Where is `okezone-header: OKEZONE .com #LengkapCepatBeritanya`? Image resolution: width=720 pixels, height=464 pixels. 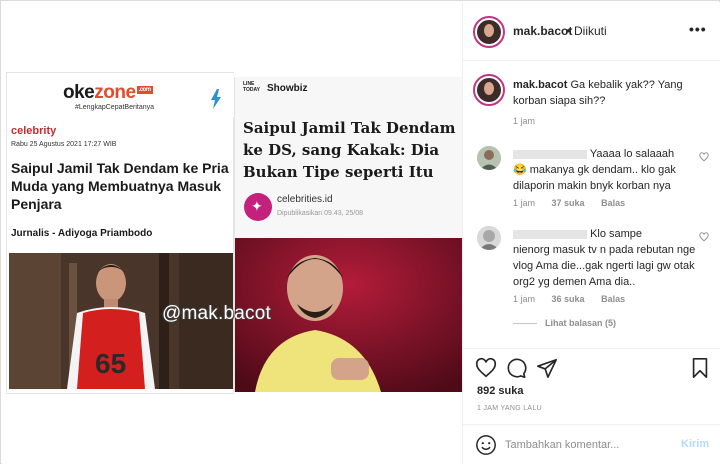 okezone-header: OKEZONE .com #LengkapCepatBeritanya is located at coordinates (121, 95).